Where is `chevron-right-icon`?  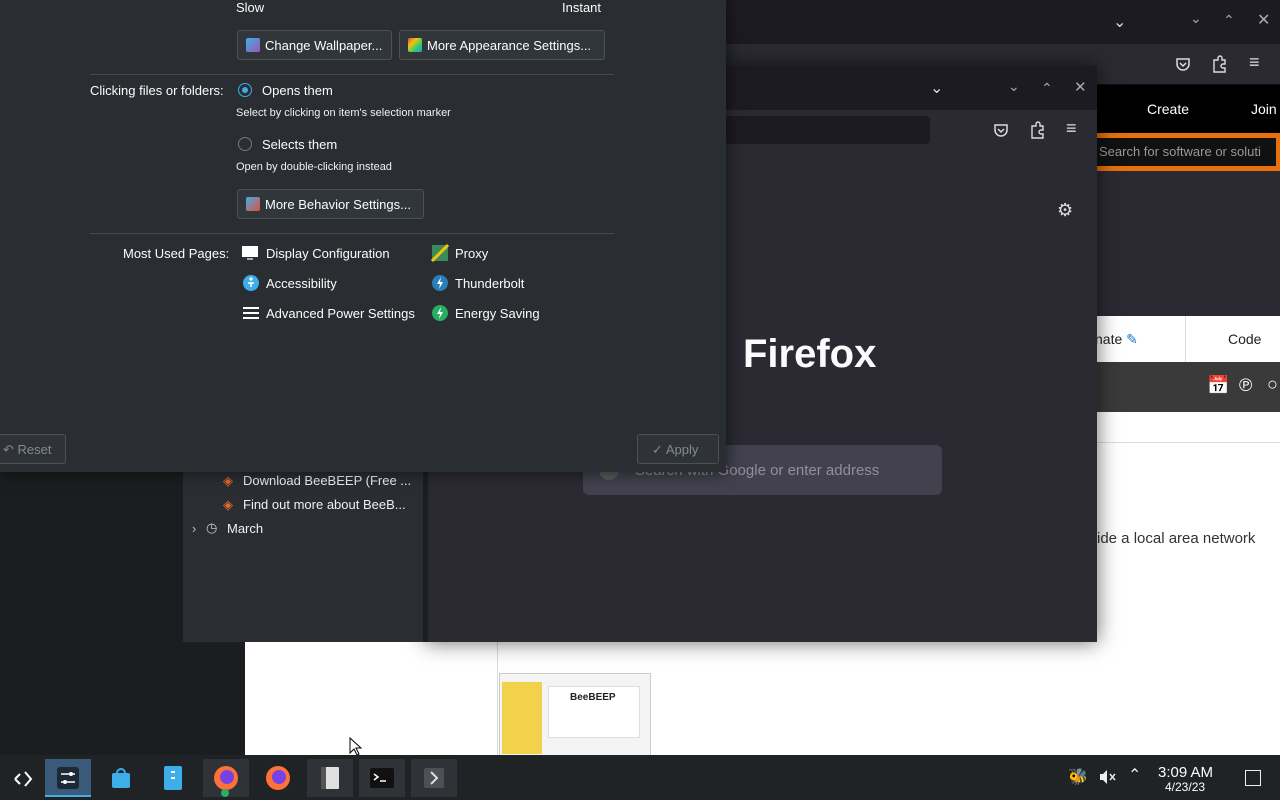
chevron-right-icon is located at coordinates (434, 778).